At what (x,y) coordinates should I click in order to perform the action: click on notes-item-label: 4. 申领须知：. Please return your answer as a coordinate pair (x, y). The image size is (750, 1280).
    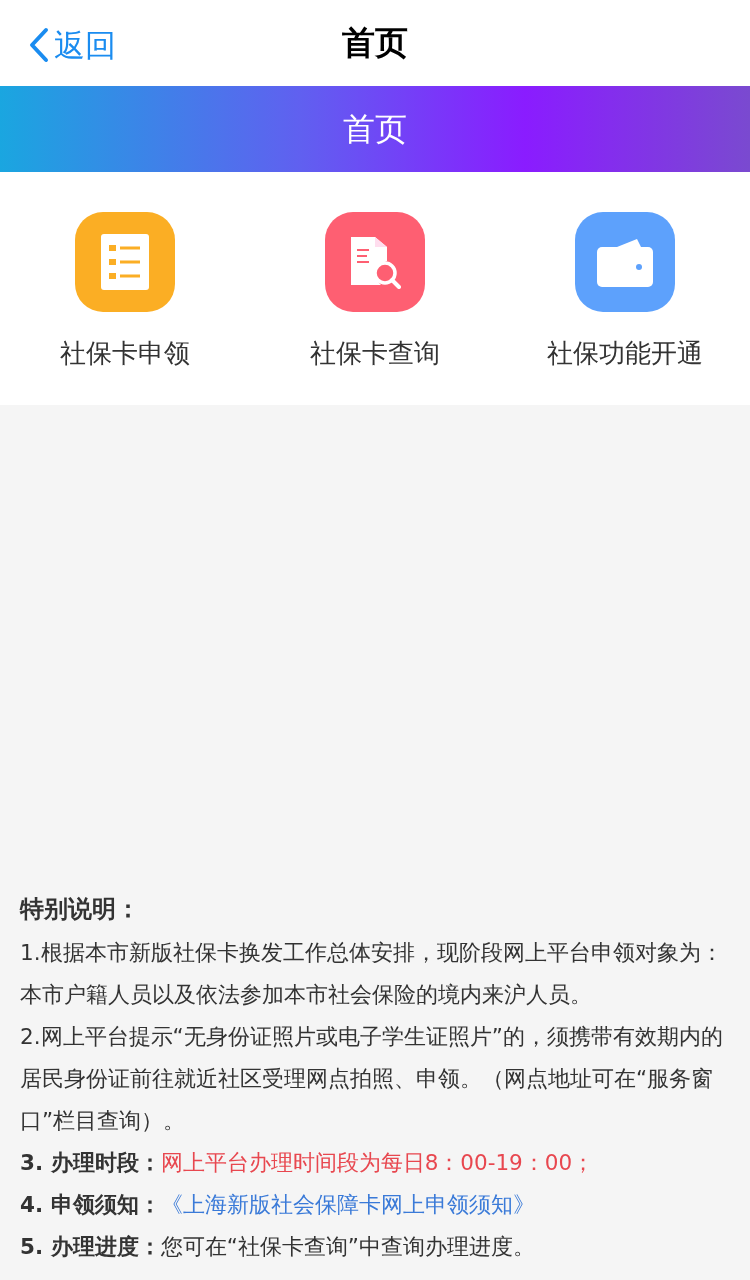
    Looking at the image, I should click on (90, 1205).